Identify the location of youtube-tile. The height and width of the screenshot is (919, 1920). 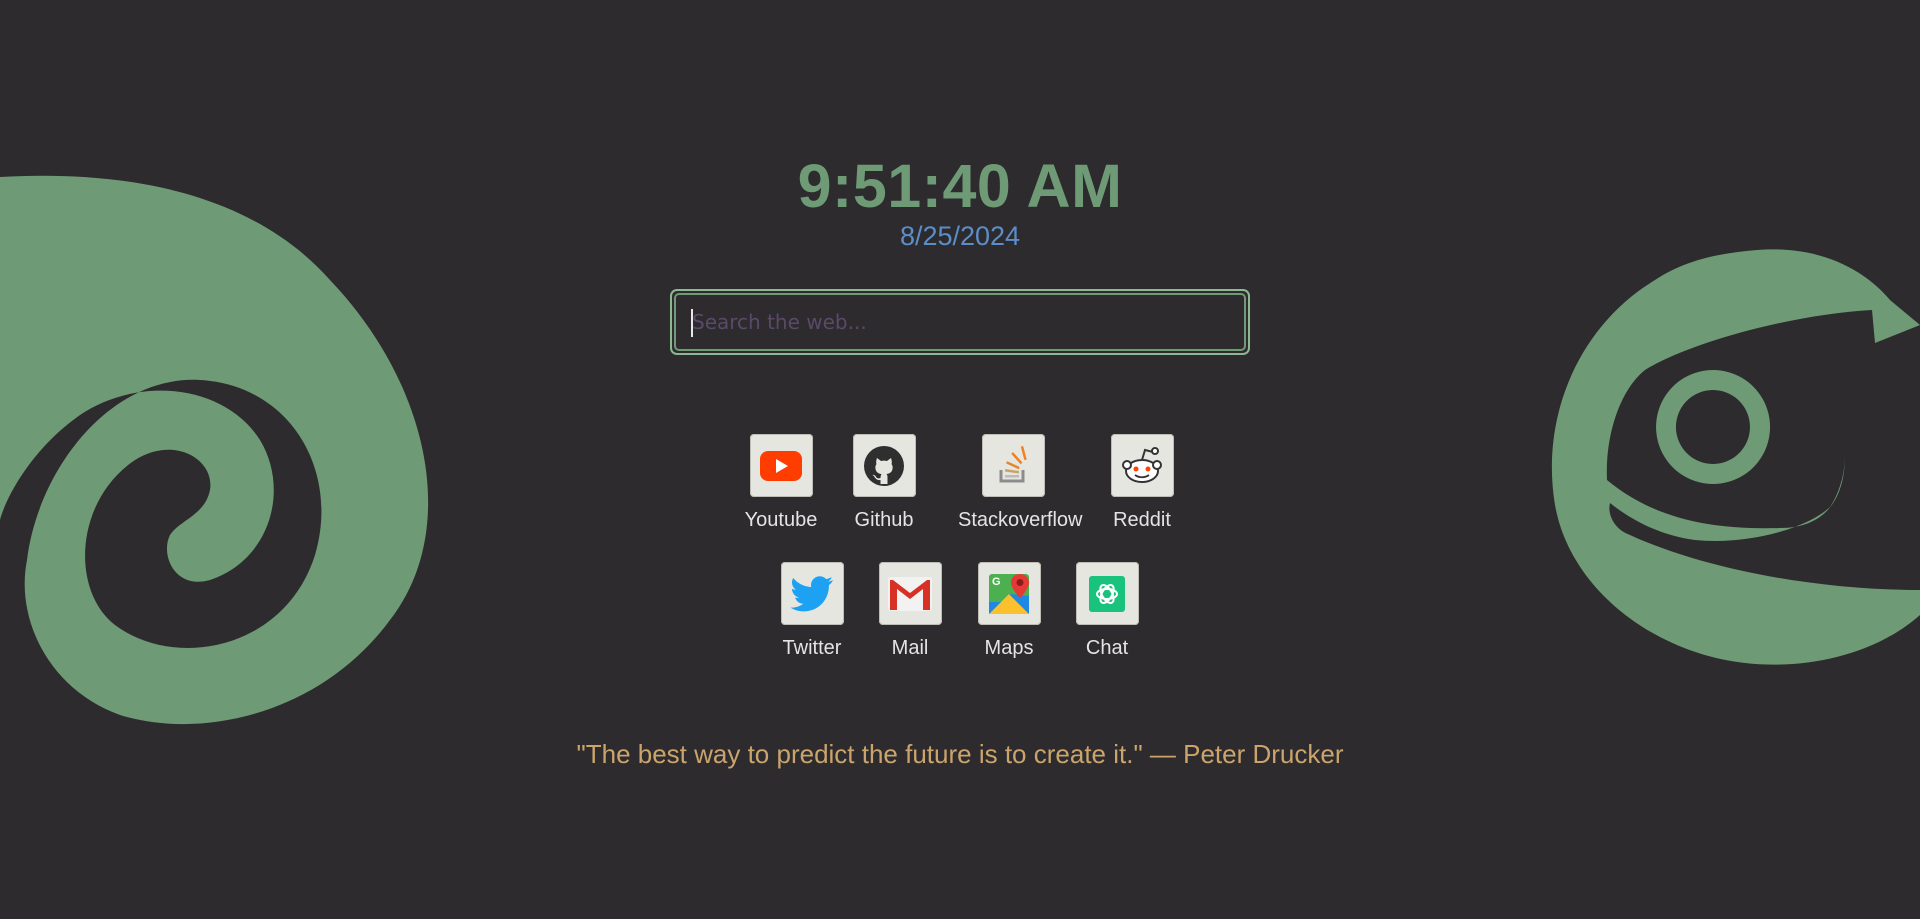
(781, 465).